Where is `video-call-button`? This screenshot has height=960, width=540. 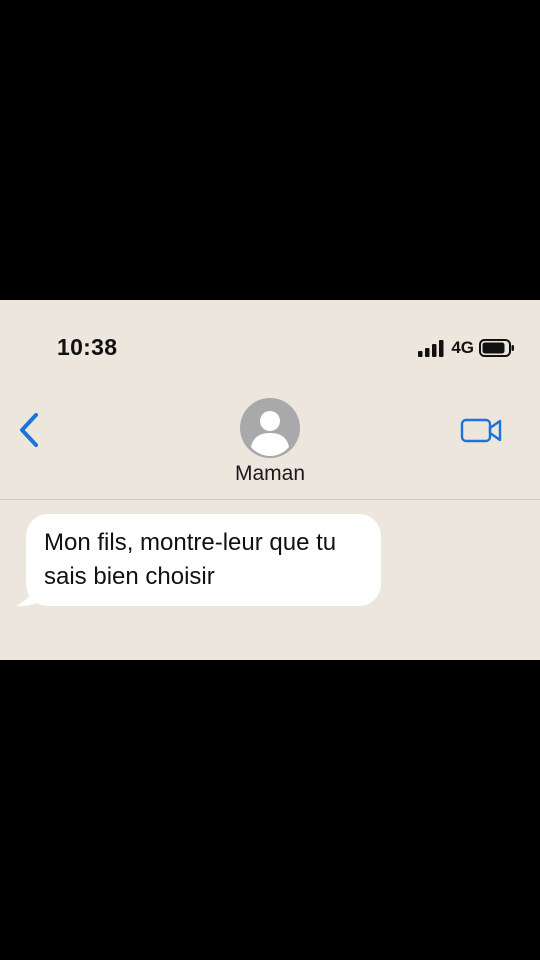 video-call-button is located at coordinates (482, 430).